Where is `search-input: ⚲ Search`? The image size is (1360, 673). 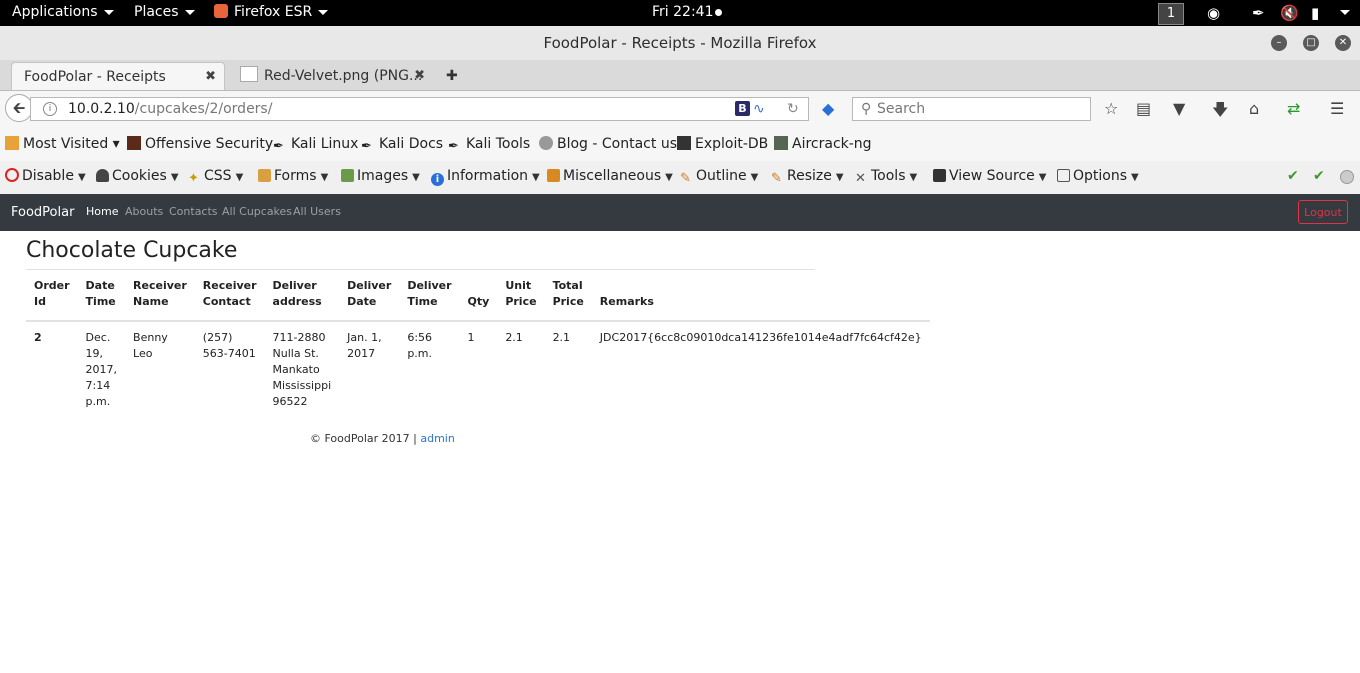
search-input: ⚲ Search is located at coordinates (971, 109).